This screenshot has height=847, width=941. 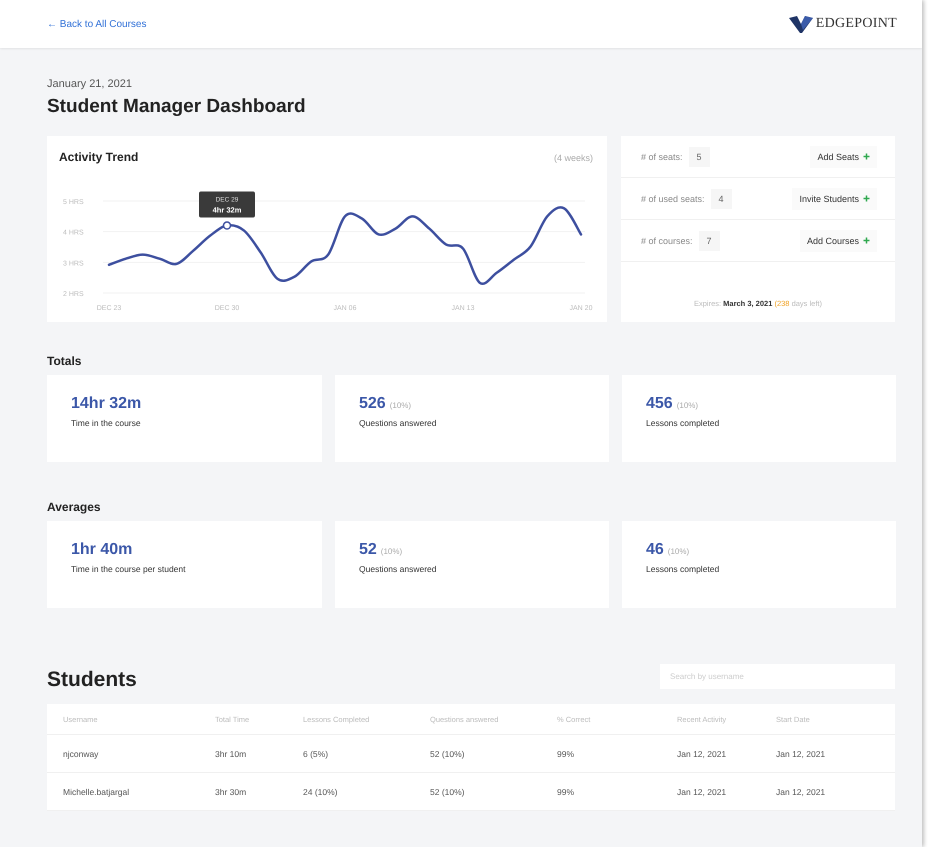 I want to click on section-heading: Students, so click(x=92, y=679).